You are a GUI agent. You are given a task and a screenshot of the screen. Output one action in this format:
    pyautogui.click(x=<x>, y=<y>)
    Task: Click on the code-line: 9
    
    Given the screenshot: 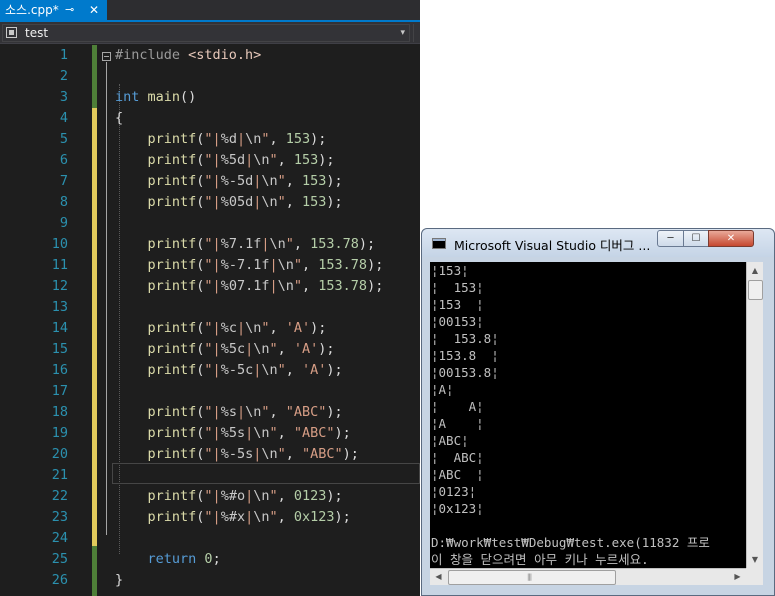 What is the action you would take?
    pyautogui.click(x=210, y=223)
    